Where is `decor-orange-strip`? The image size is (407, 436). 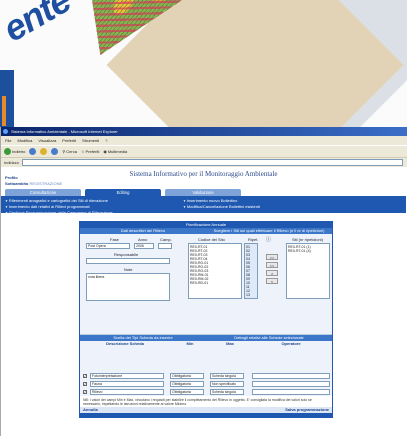 decor-orange-strip is located at coordinates (4, 111).